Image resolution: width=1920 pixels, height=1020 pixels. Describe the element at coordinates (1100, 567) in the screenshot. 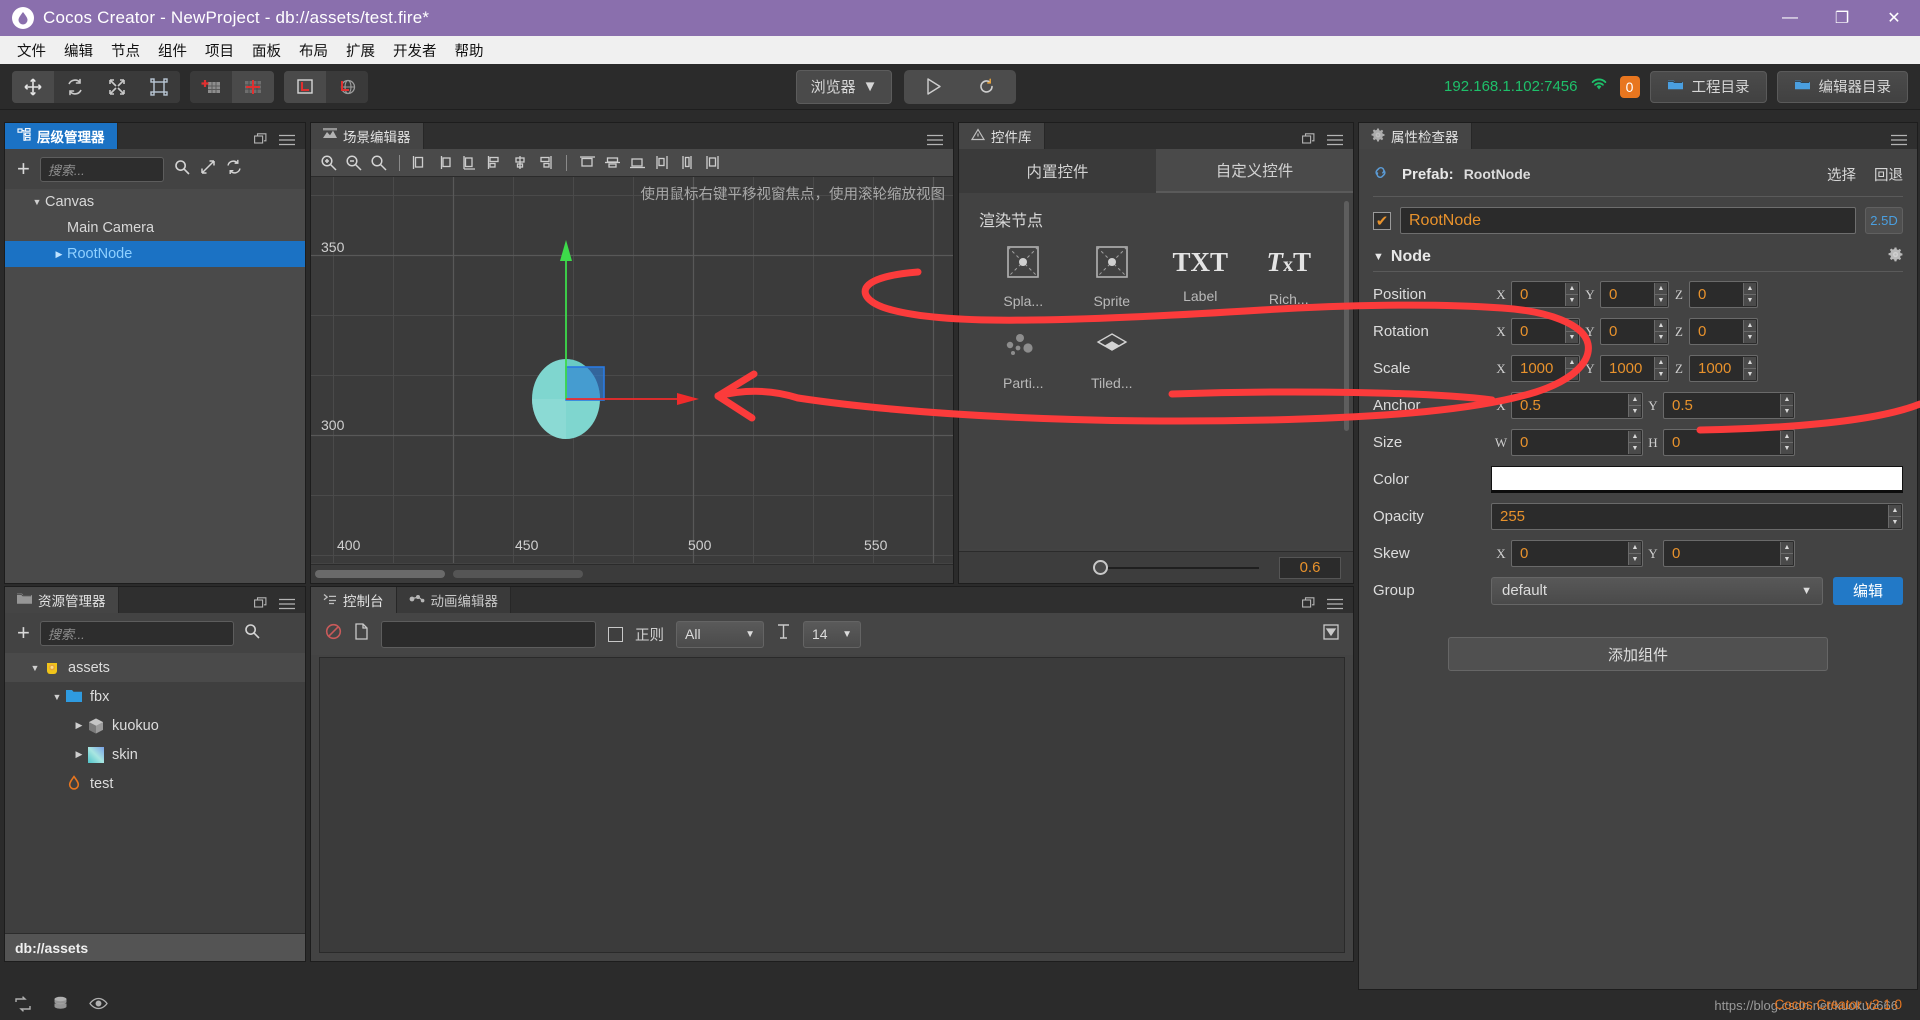

I see `slider-handle` at that location.